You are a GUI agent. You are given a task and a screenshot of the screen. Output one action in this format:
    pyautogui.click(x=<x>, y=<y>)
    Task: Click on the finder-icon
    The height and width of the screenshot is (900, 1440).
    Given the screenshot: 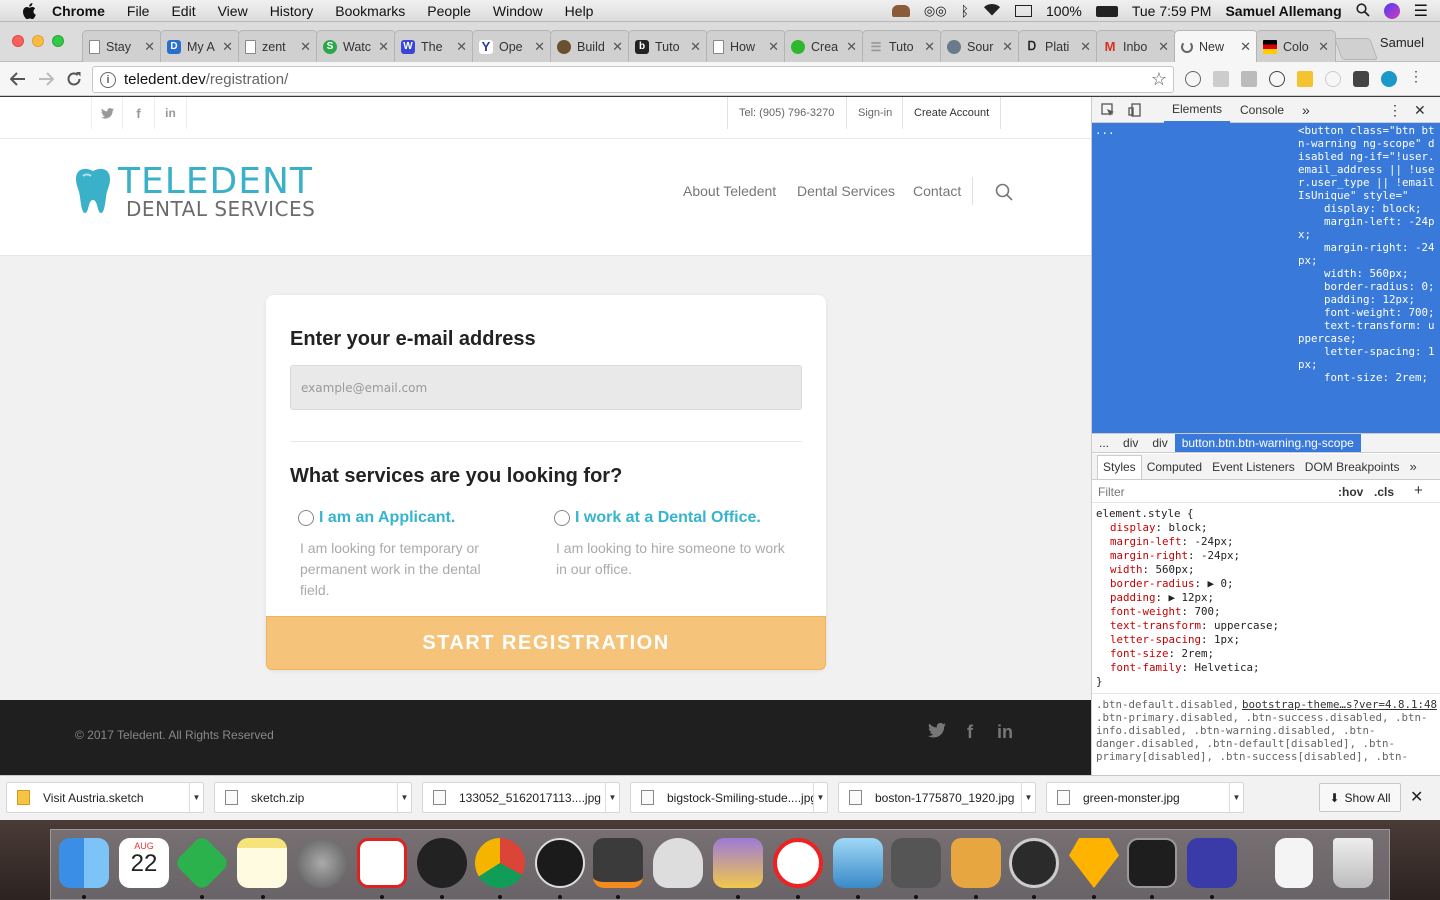 What is the action you would take?
    pyautogui.click(x=84, y=863)
    